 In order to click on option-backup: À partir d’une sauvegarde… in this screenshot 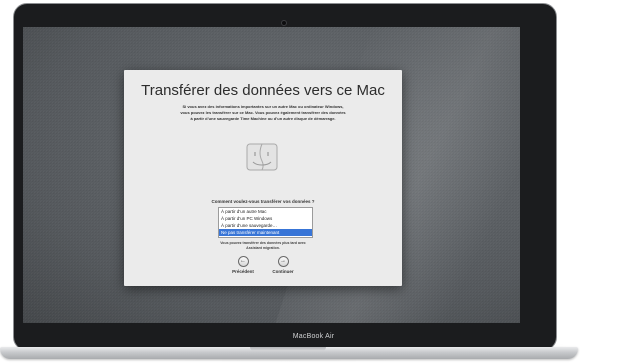, I will do `click(265, 225)`.